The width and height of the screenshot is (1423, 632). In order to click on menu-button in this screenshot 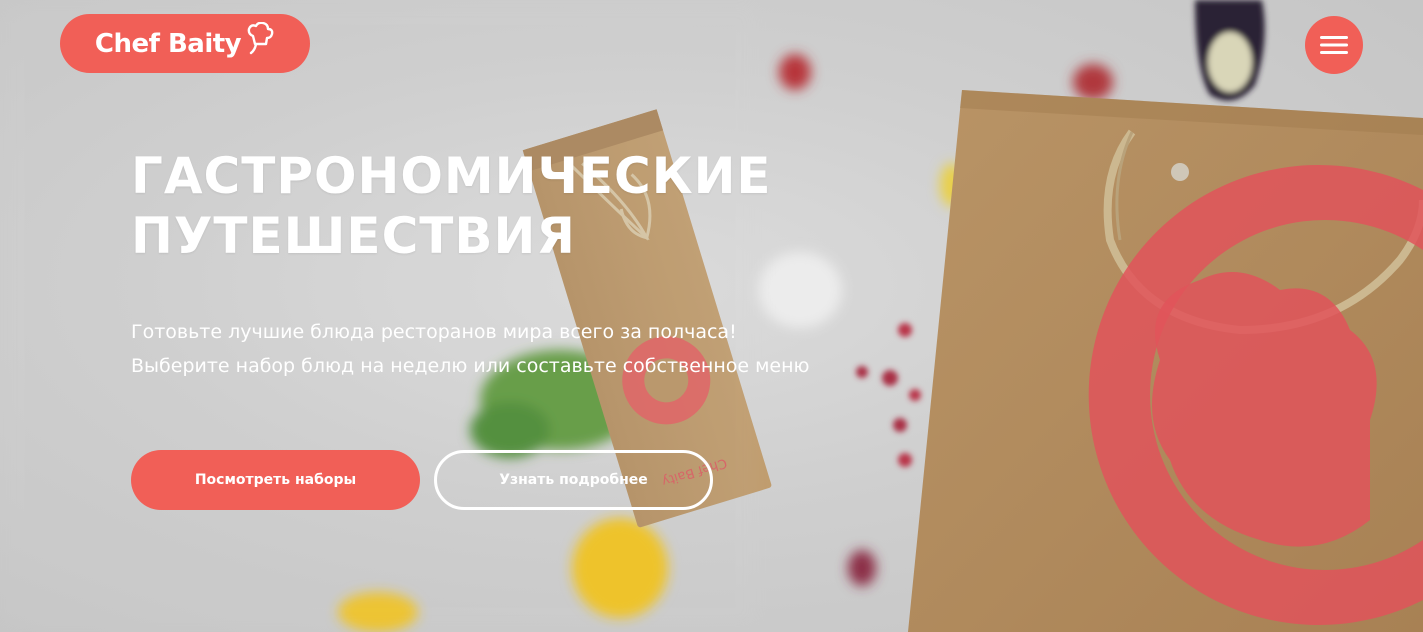, I will do `click(1334, 45)`.